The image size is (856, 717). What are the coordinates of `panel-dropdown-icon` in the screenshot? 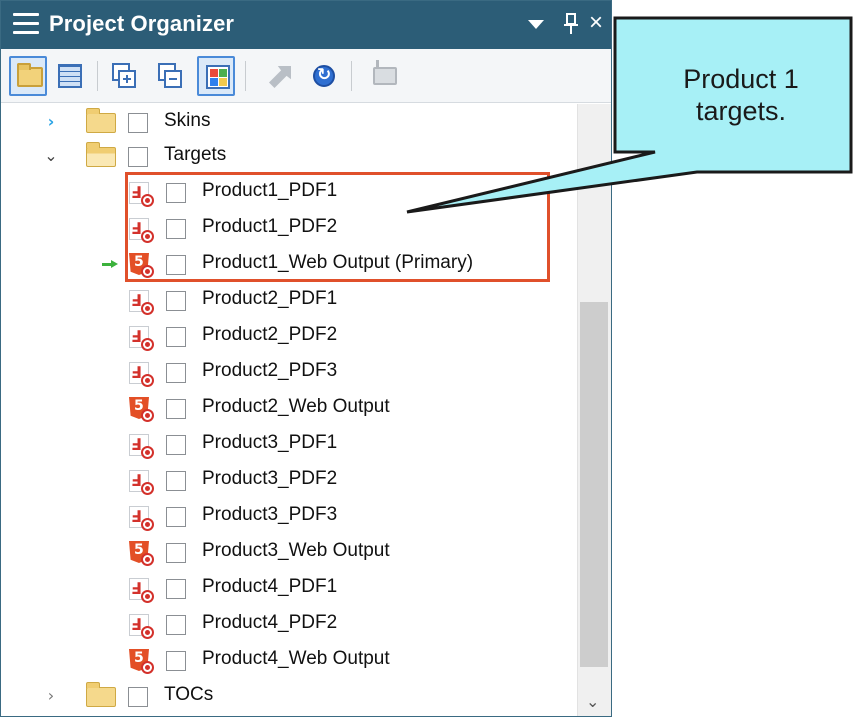 It's located at (536, 19).